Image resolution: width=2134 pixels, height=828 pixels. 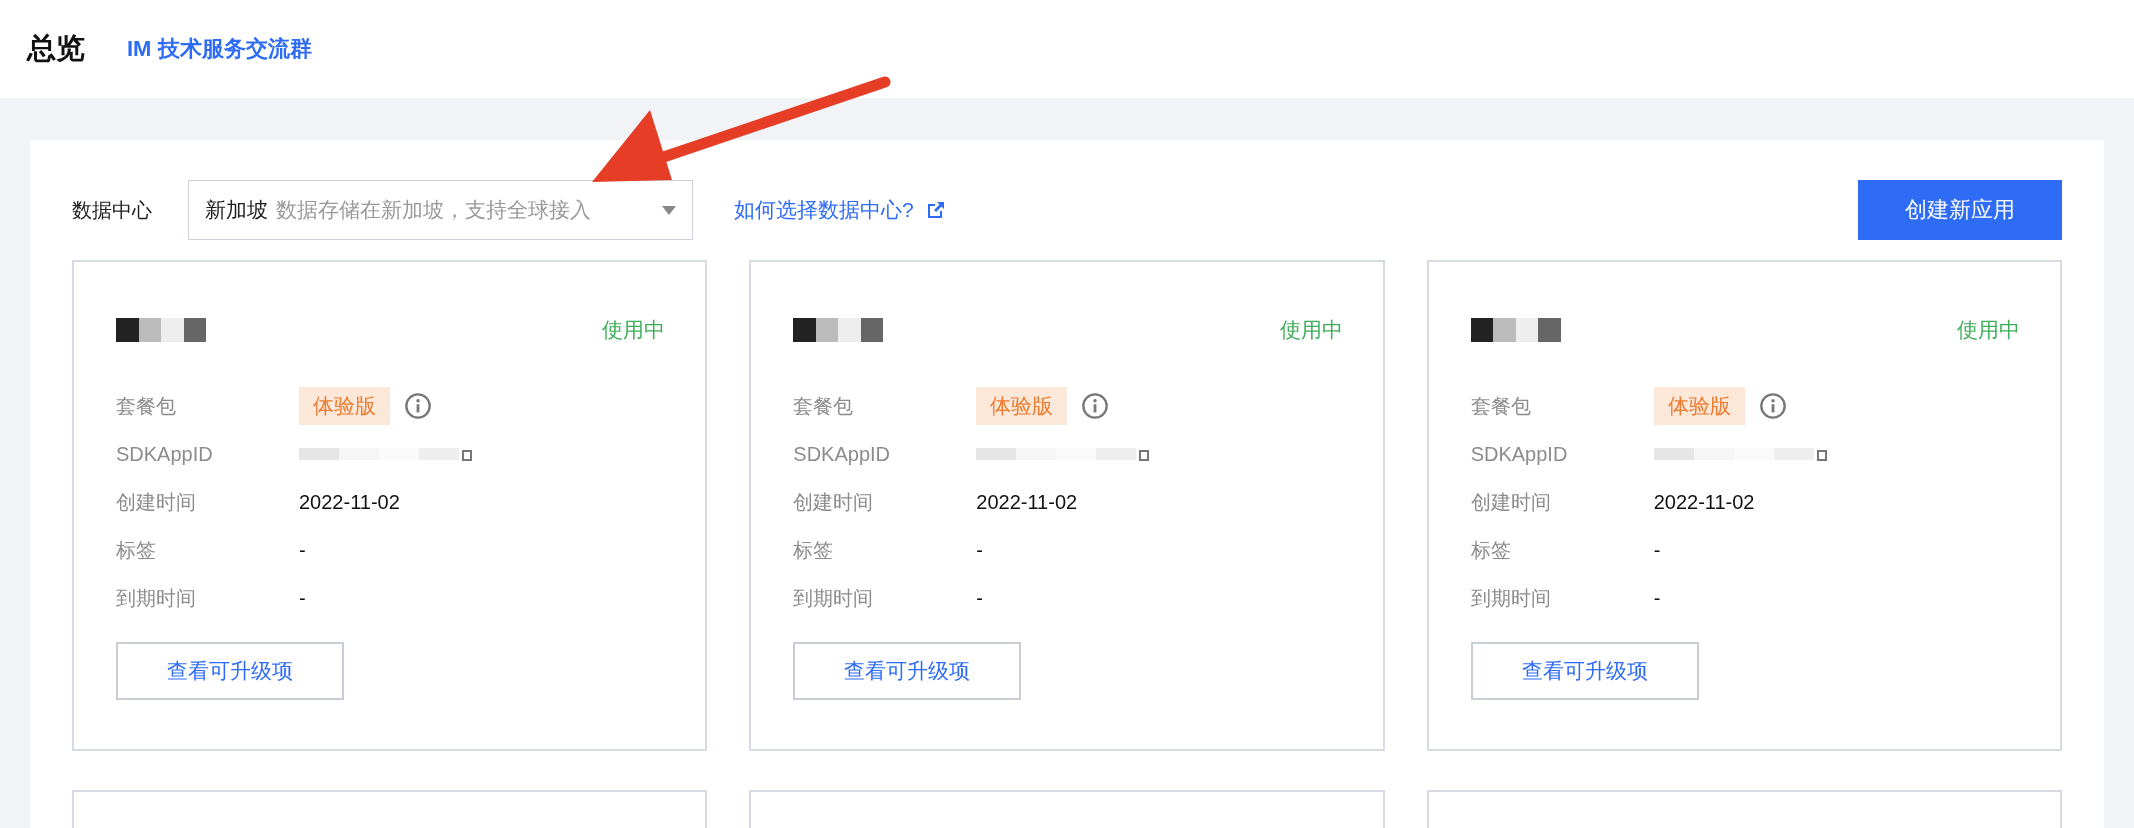 I want to click on group-link: IM 技术服务交流群, so click(x=219, y=49).